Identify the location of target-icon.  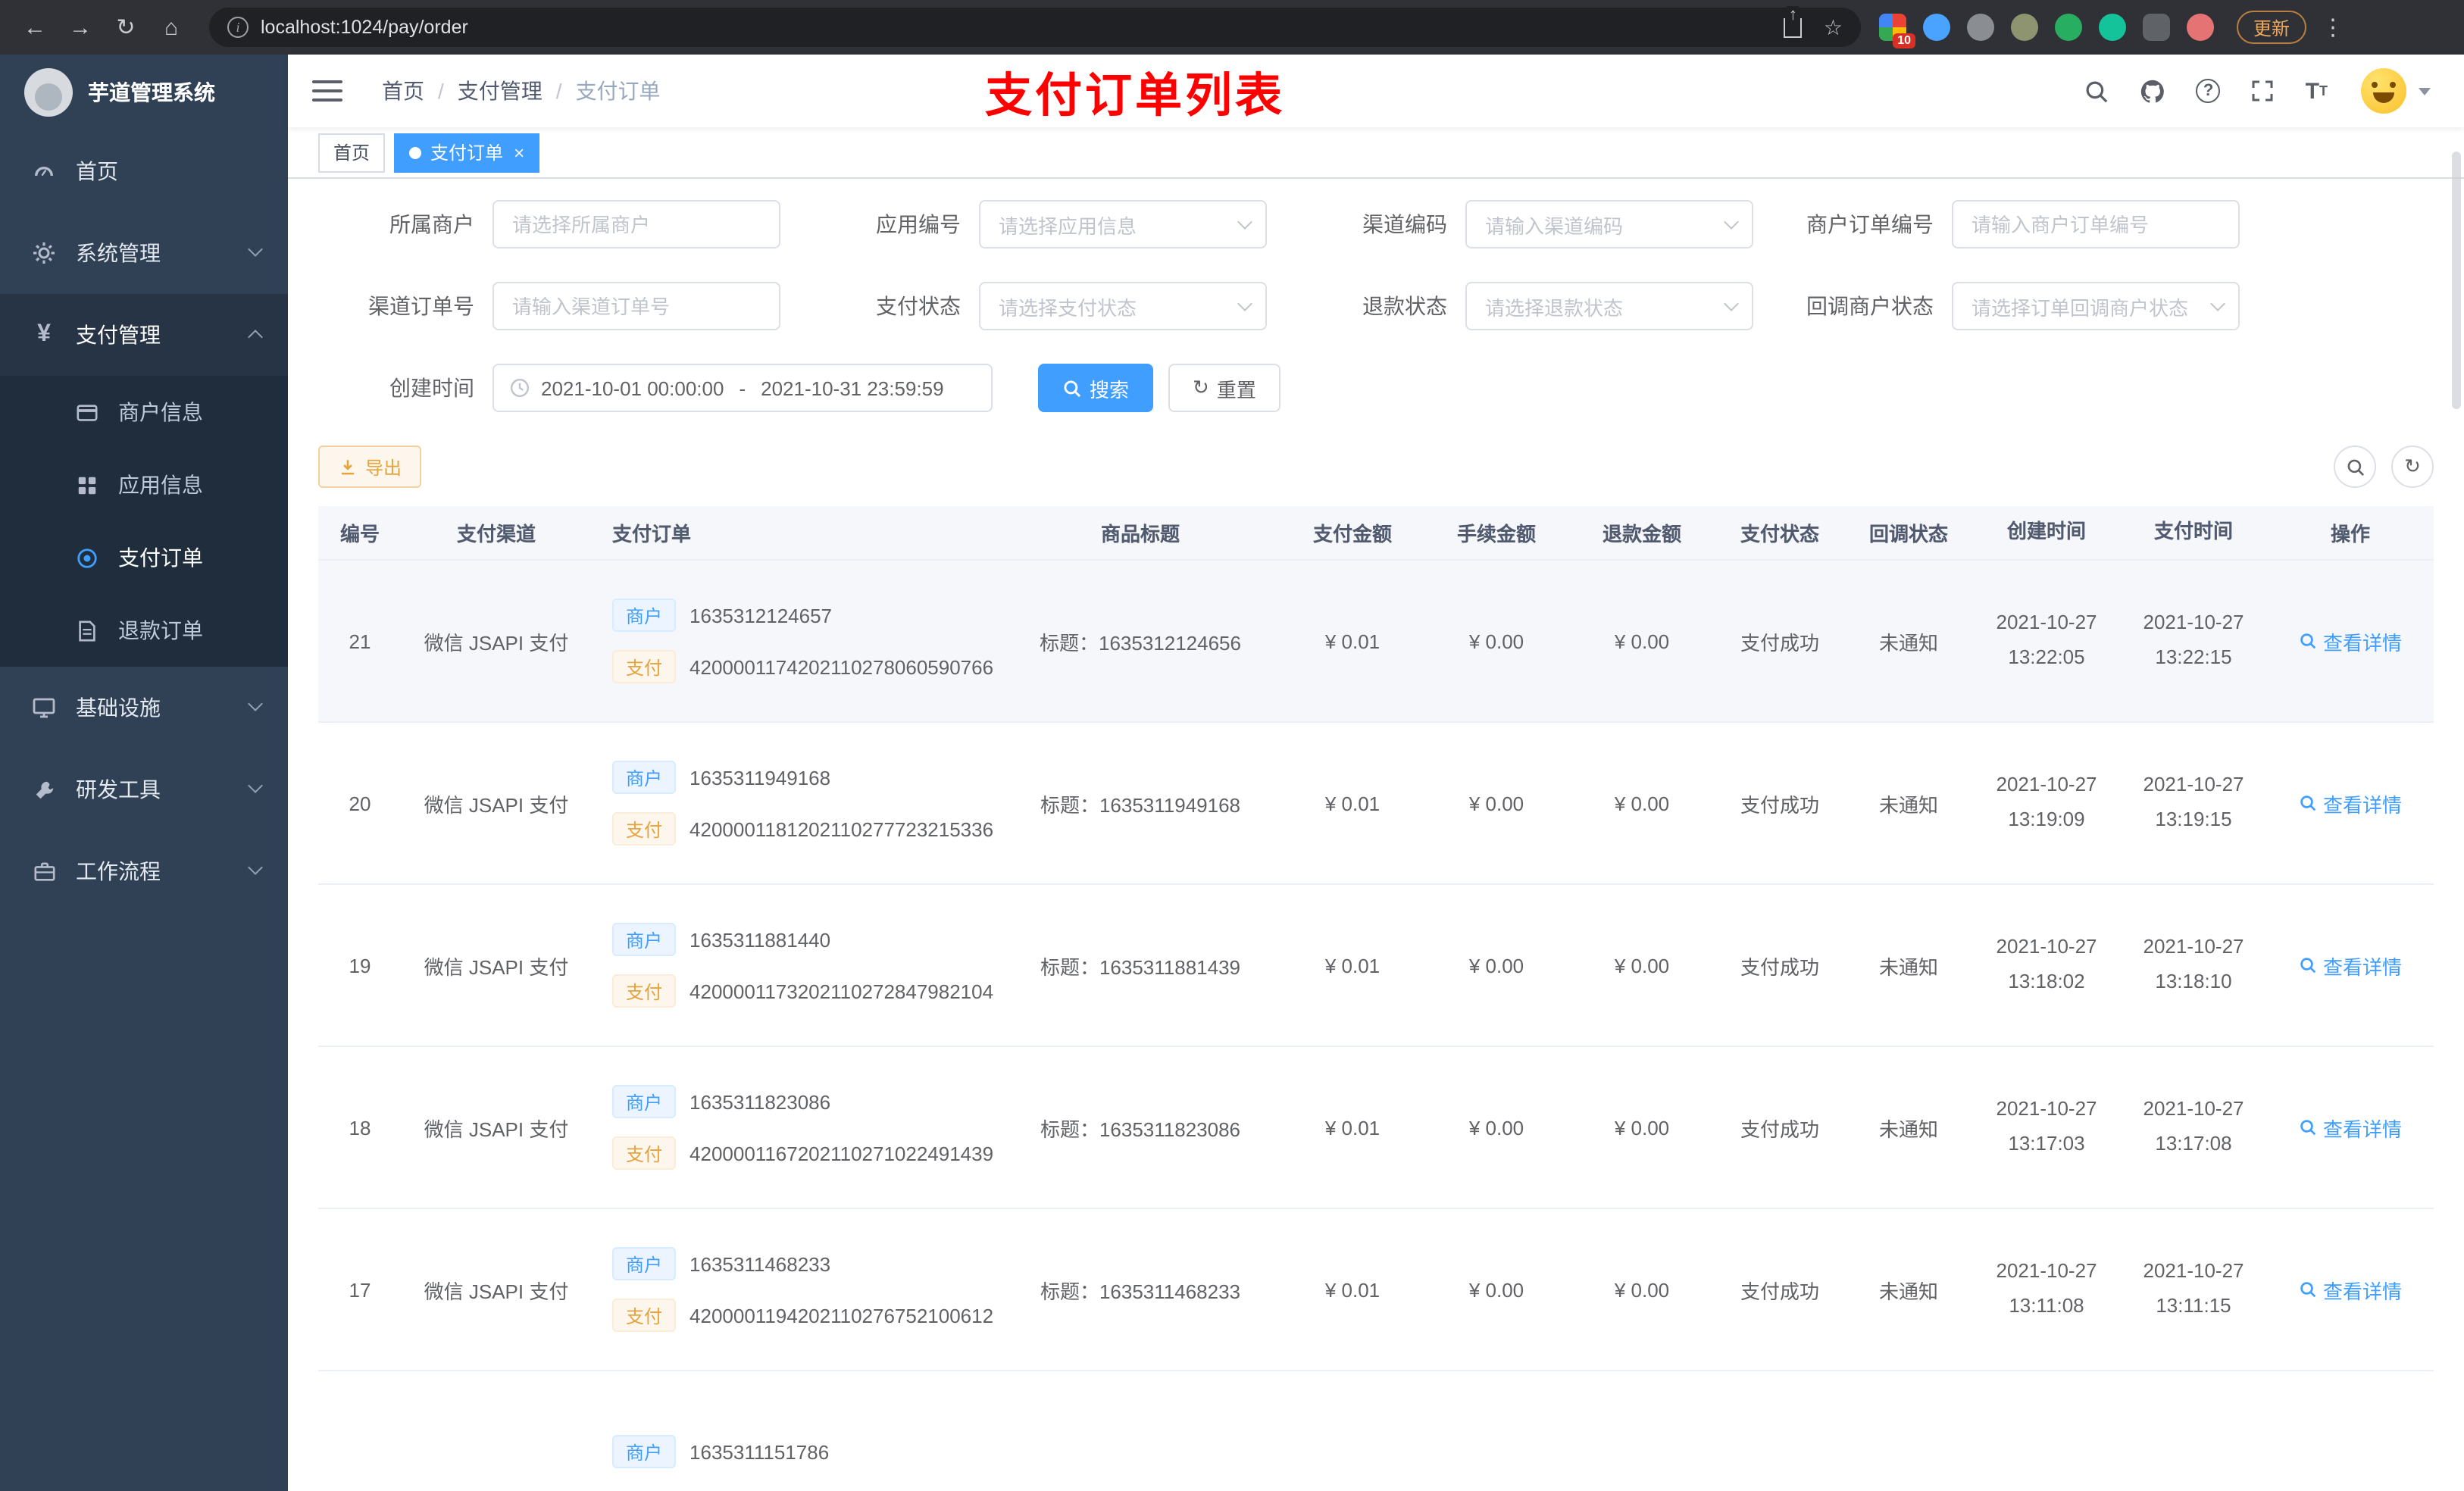
(86, 557).